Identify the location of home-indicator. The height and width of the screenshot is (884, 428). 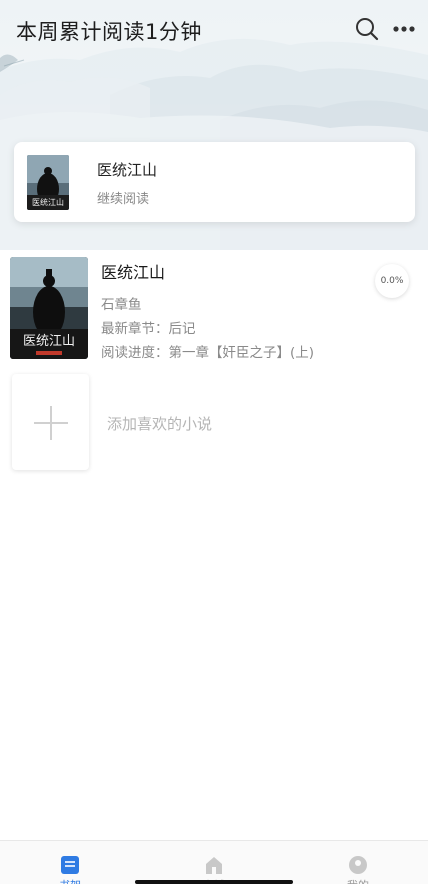
(214, 882).